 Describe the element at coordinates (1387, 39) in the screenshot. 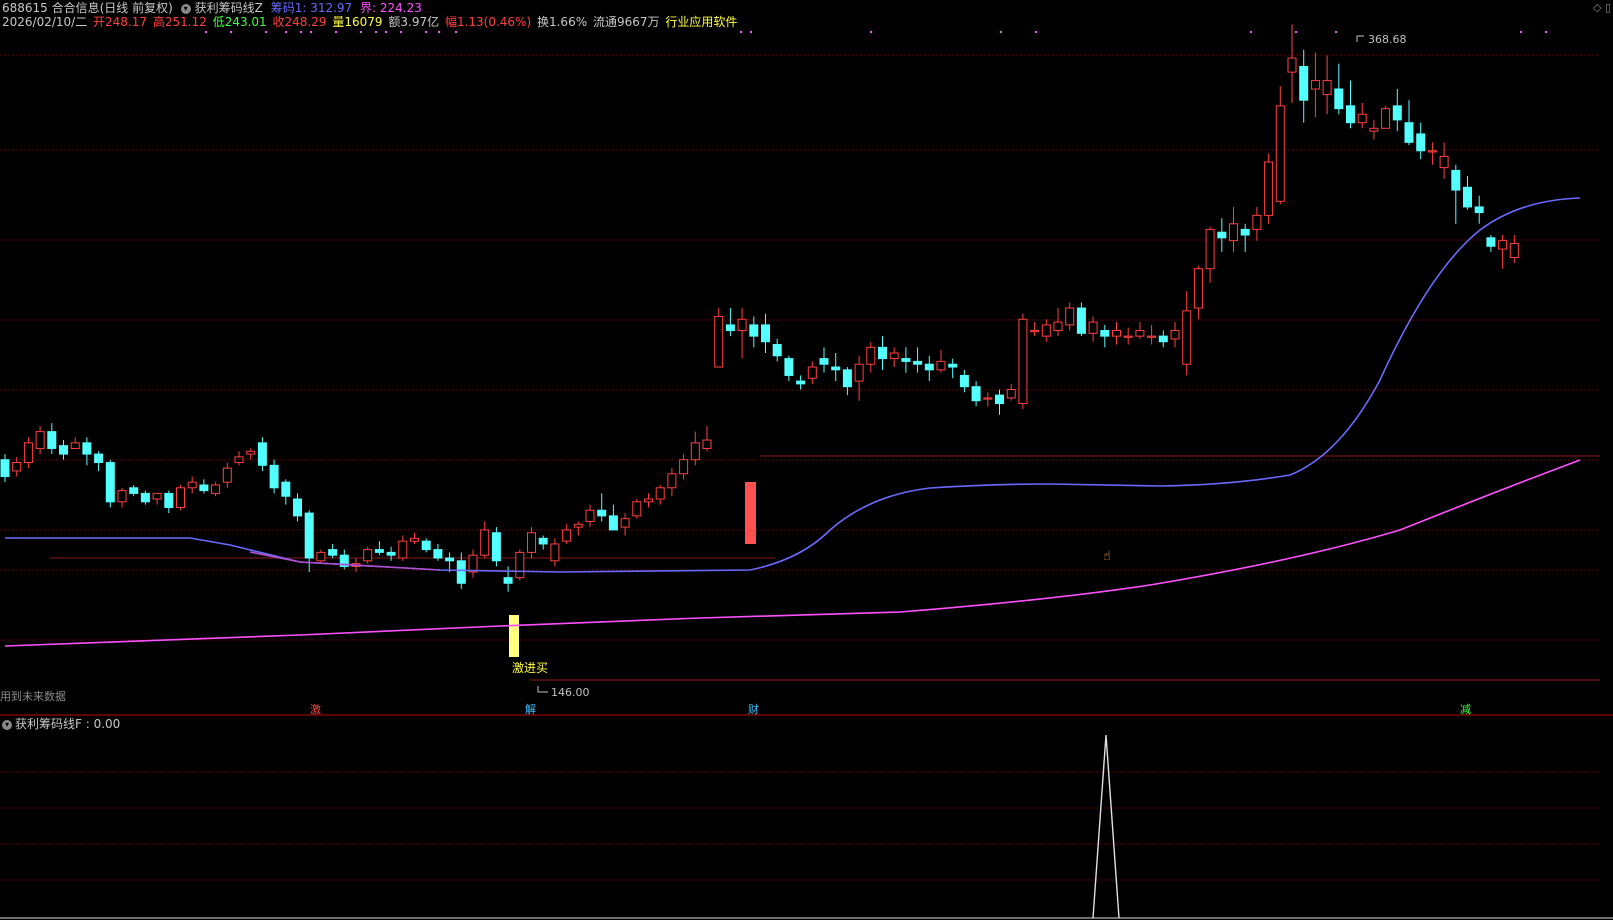

I see `high-price-label: 368.68` at that location.